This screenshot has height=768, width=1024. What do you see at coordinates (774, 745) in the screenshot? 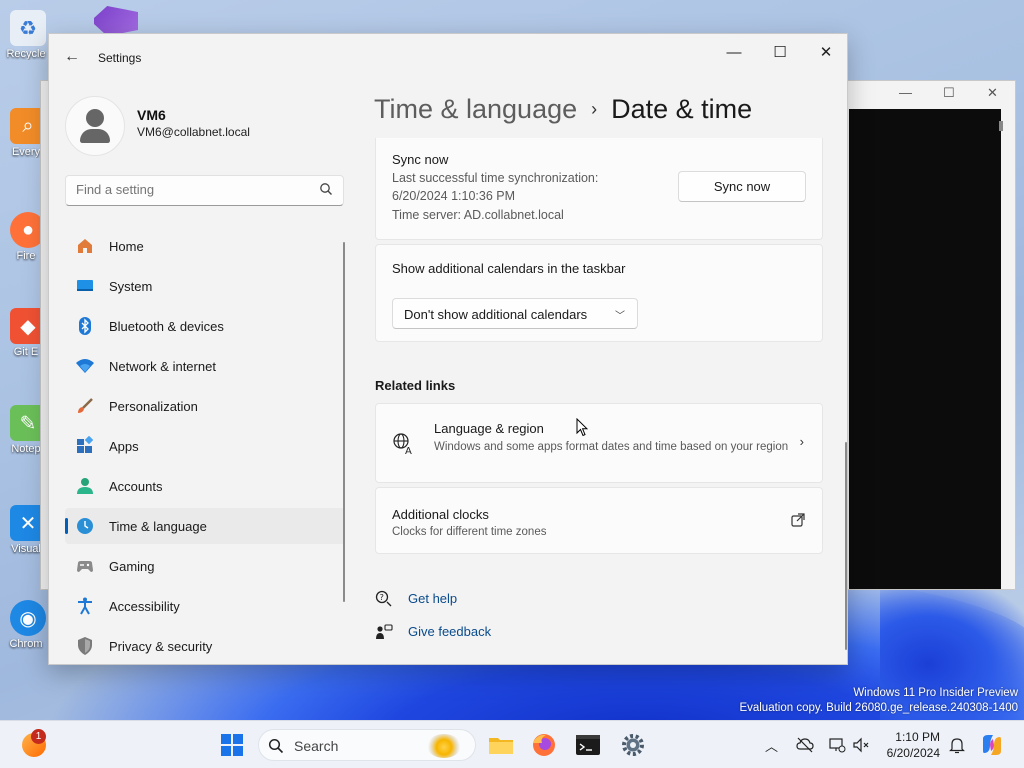
I see `chevron-up-icon: ︿` at bounding box center [774, 745].